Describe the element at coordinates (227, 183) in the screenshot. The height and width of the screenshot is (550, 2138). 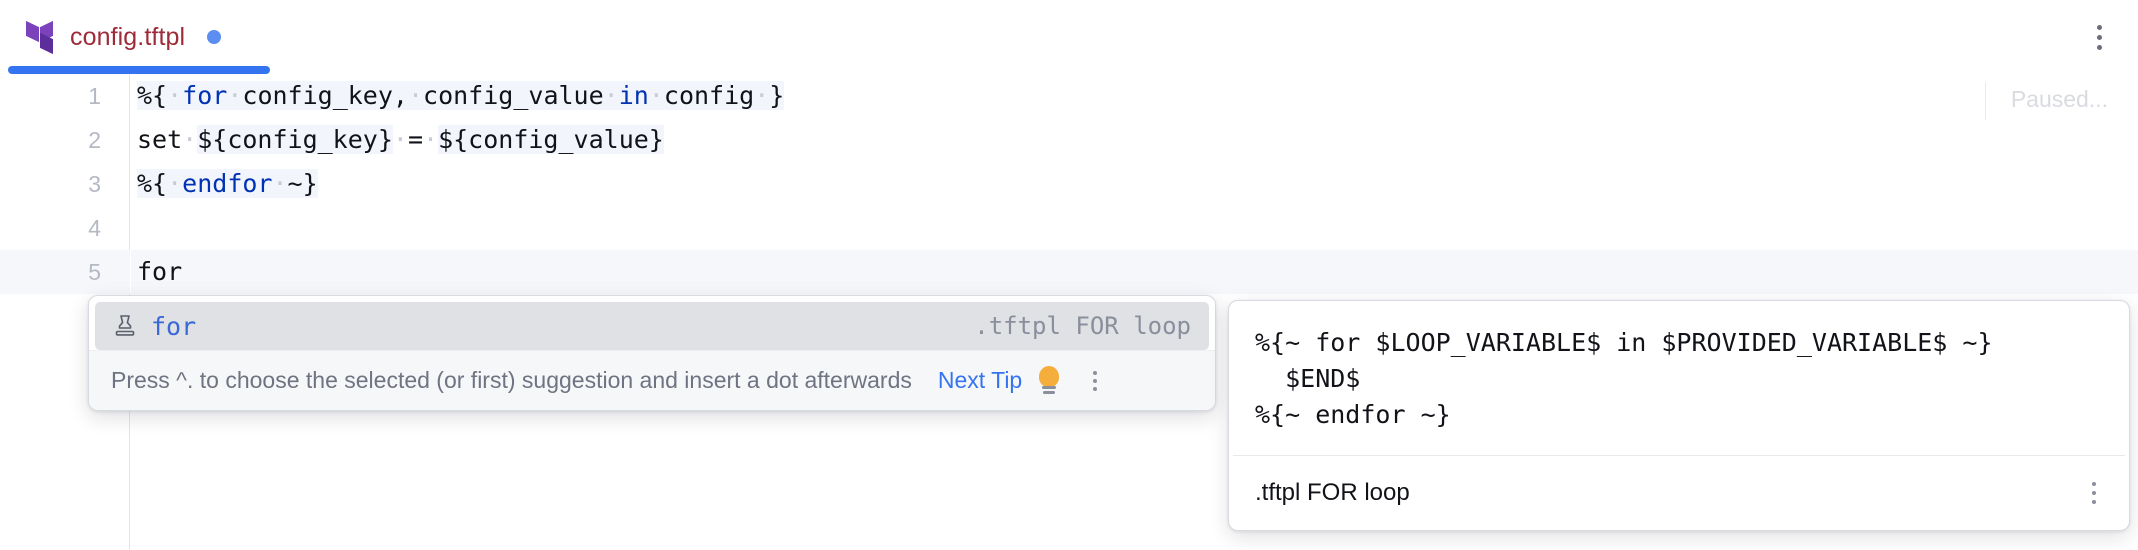
I see `code-line-3-text: %{·endfor·~}` at that location.